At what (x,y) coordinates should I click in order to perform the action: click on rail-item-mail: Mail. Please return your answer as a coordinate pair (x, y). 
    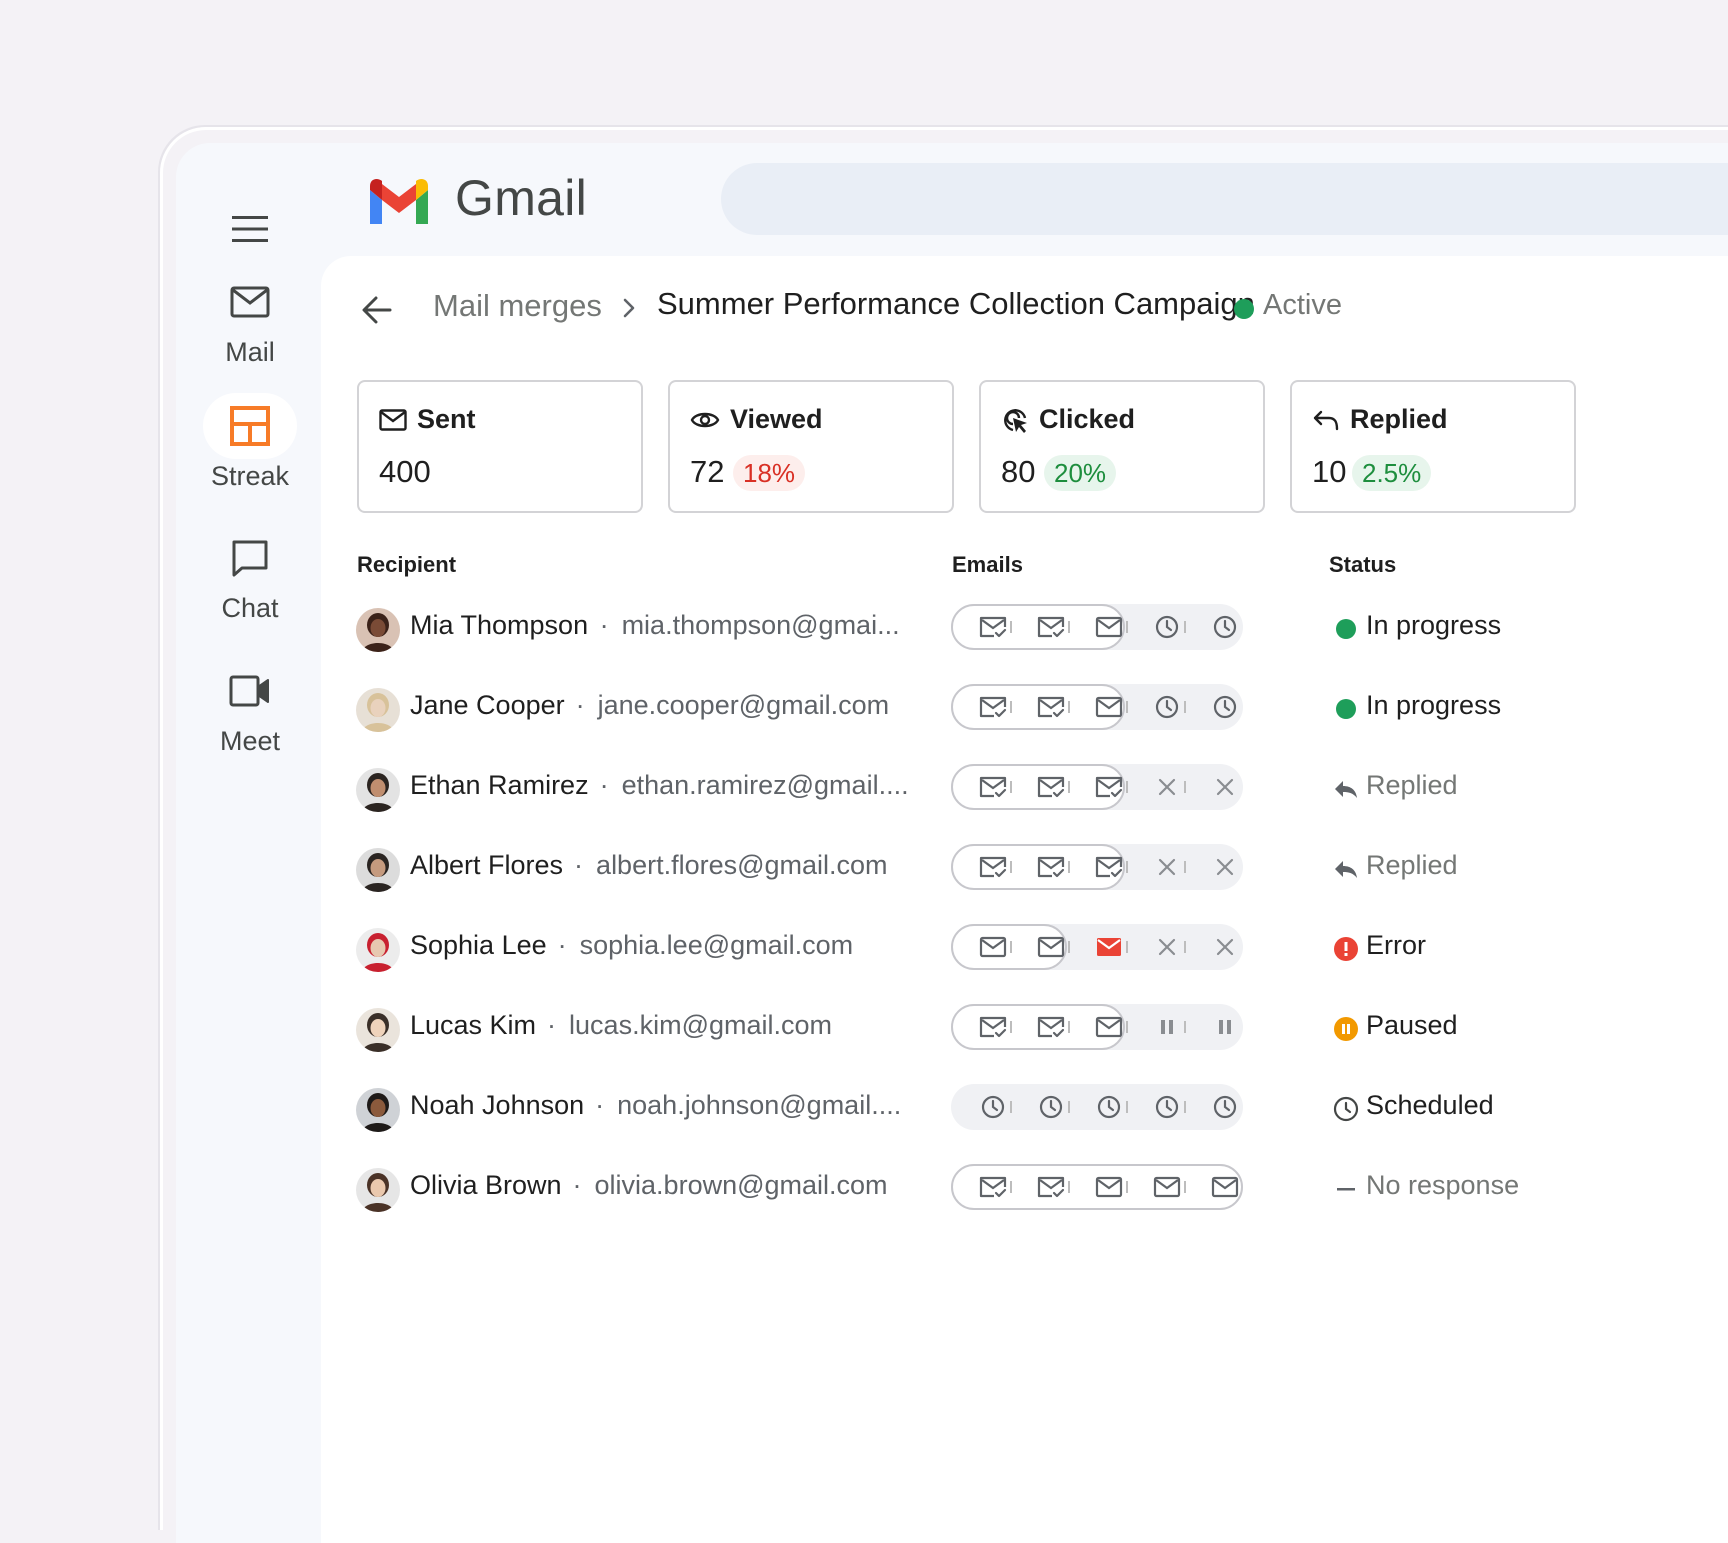
    Looking at the image, I should click on (250, 318).